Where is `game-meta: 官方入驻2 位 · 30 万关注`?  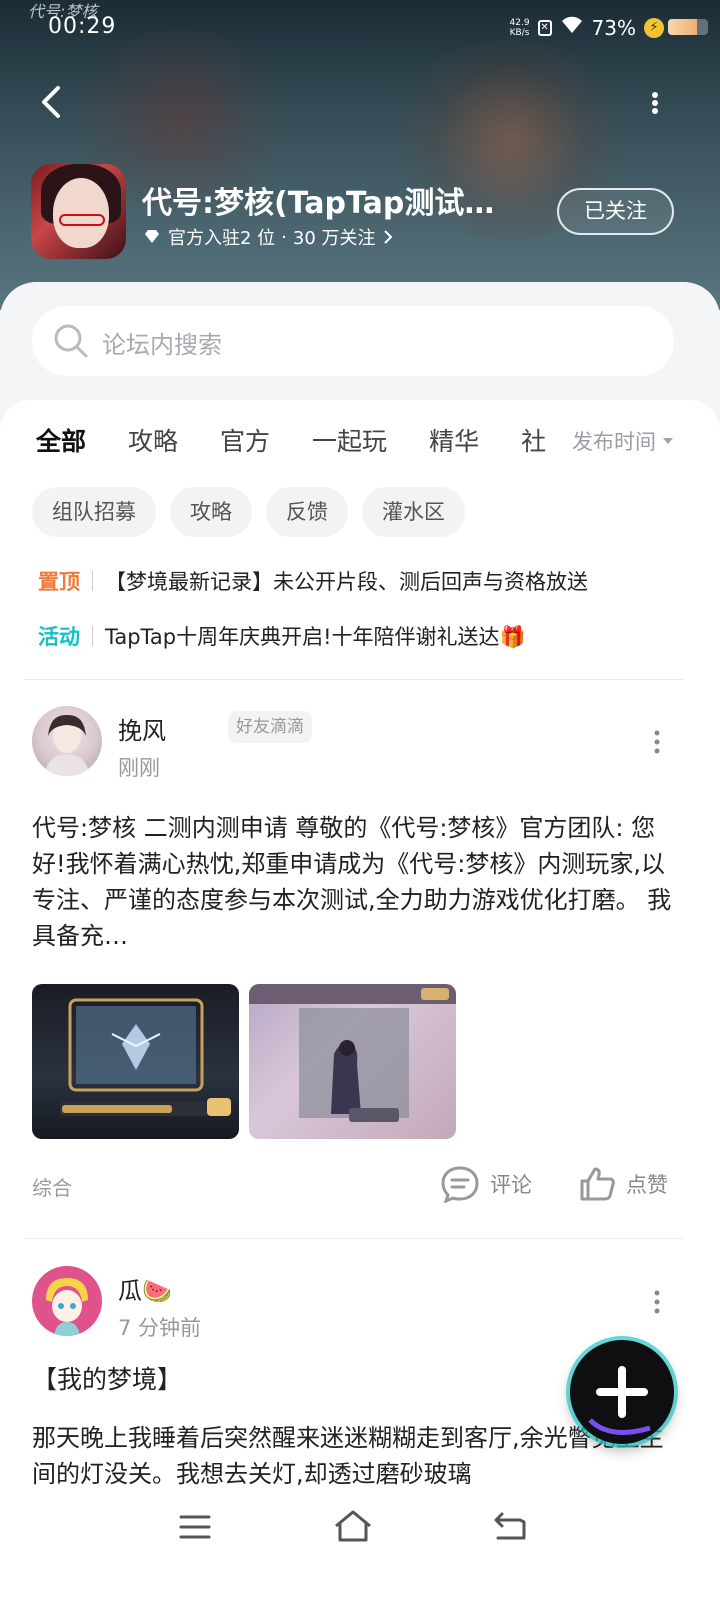 game-meta: 官方入驻2 位 · 30 万关注 is located at coordinates (268, 237).